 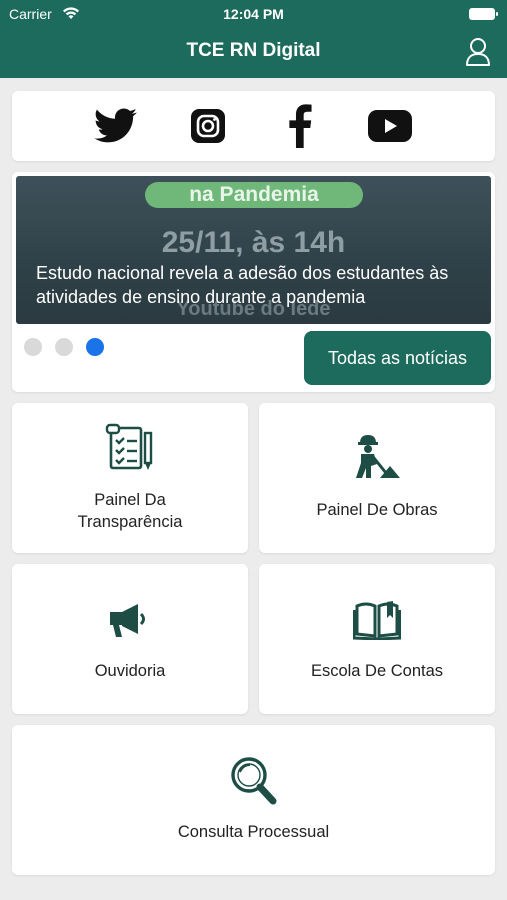 I want to click on app-header: Carrier 12:04 PM TCE RN Digital, so click(x=253, y=39).